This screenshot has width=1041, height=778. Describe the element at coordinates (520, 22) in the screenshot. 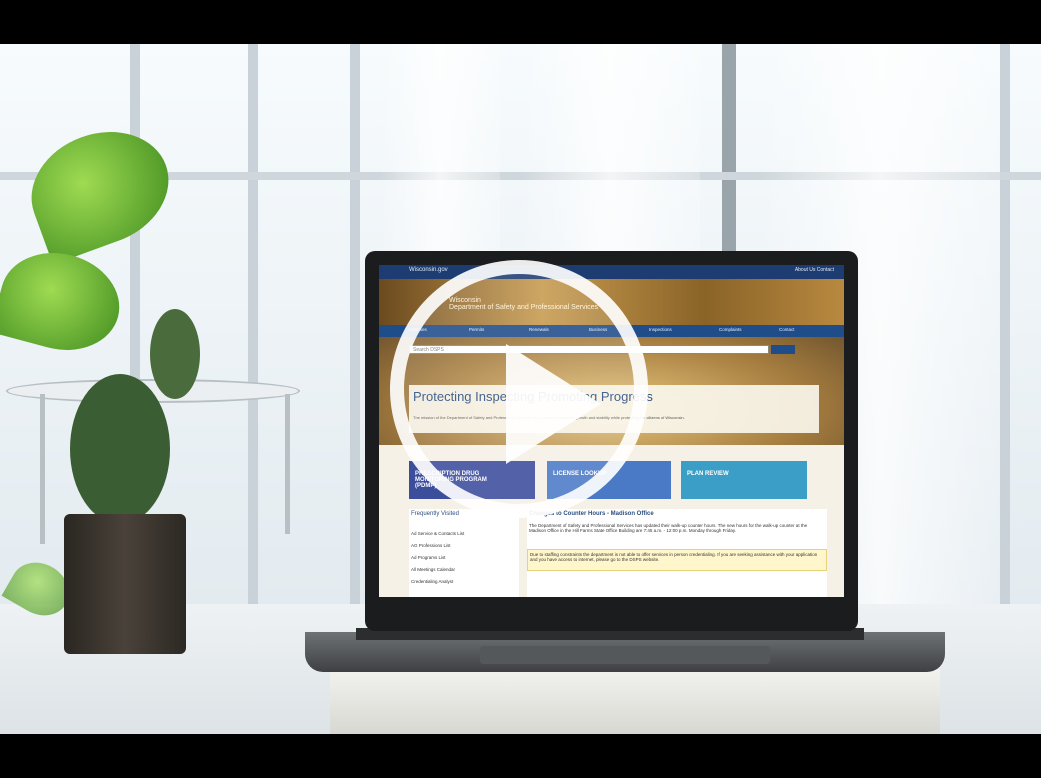

I see `letterbox-top` at that location.